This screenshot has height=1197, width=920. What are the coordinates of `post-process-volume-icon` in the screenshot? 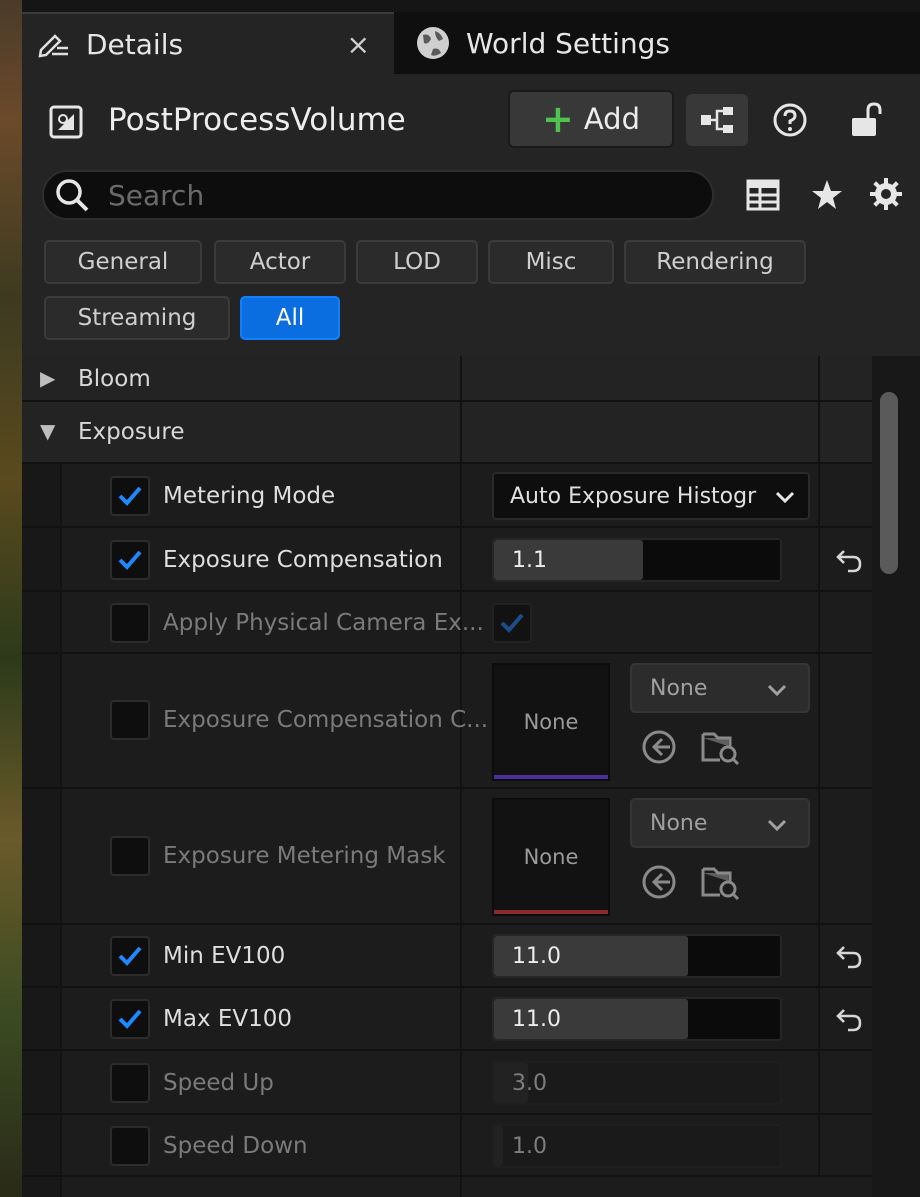 It's located at (66, 122).